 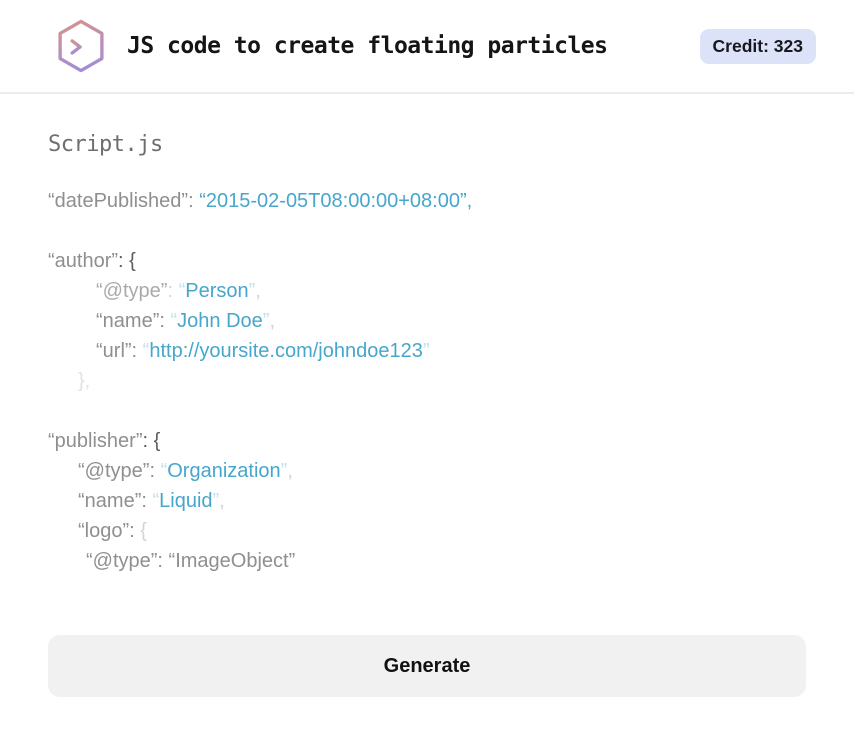 What do you see at coordinates (427, 441) in the screenshot?
I see `code-line: “publisher”: {` at bounding box center [427, 441].